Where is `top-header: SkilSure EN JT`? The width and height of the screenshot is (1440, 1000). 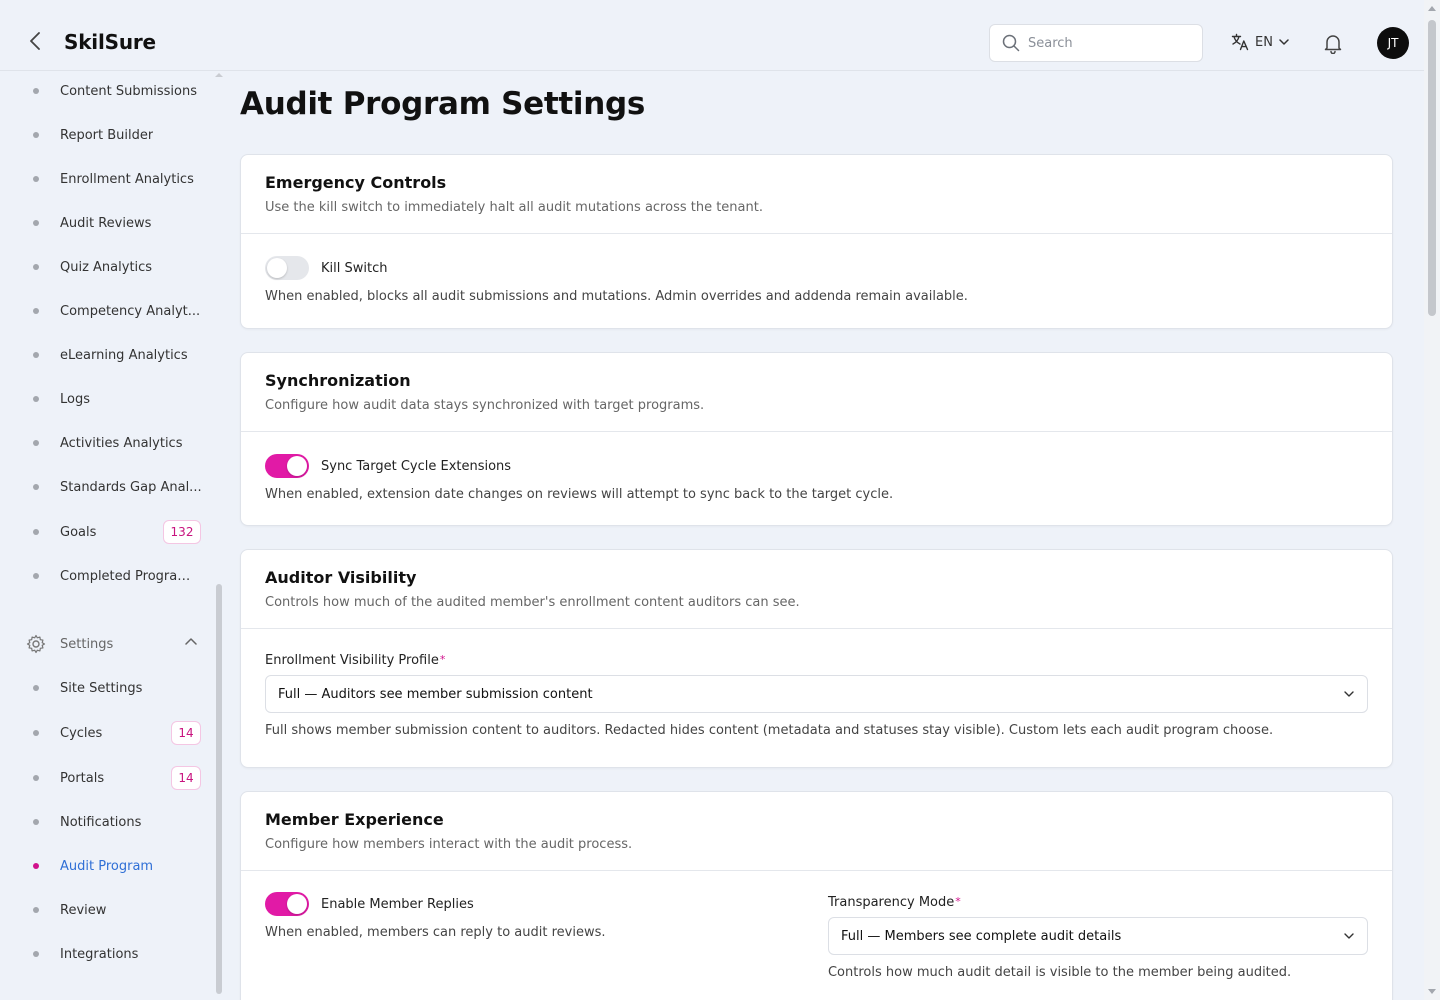
top-header: SkilSure EN JT is located at coordinates (712, 35).